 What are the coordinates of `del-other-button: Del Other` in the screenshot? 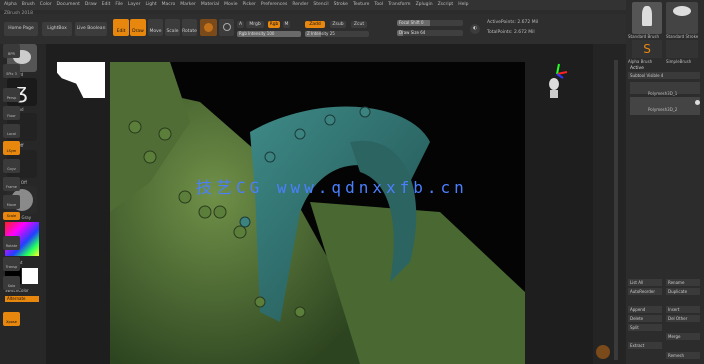 It's located at (683, 318).